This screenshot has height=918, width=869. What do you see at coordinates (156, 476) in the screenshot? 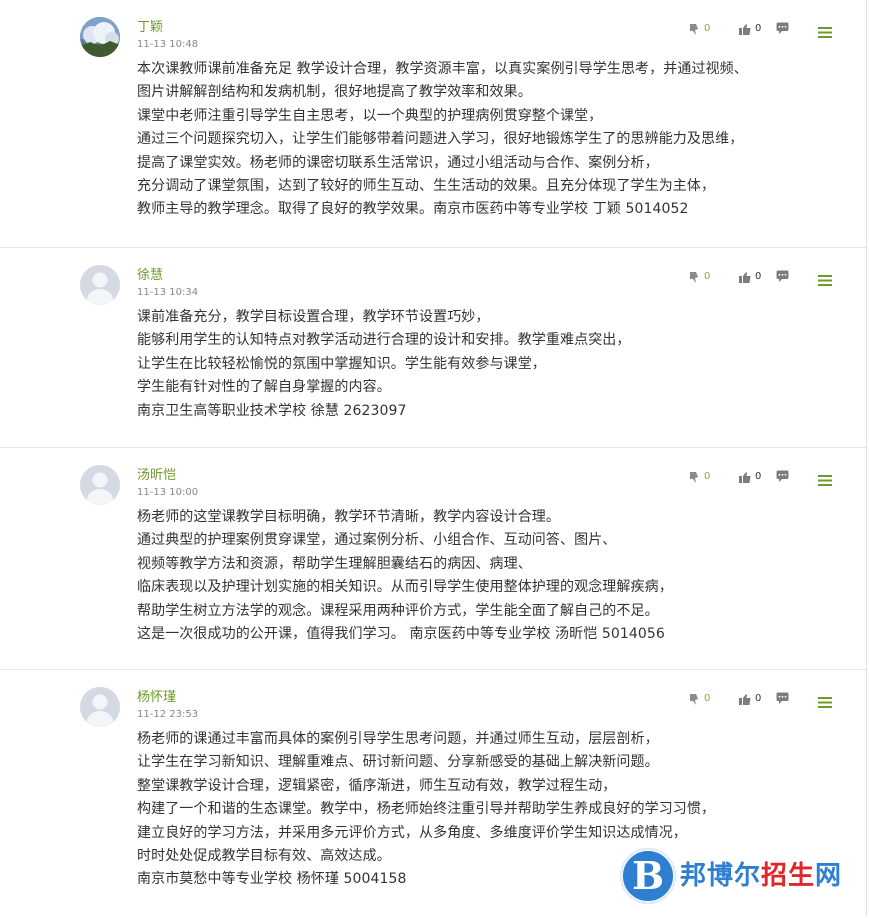
I see `author-name: 汤昕恺` at bounding box center [156, 476].